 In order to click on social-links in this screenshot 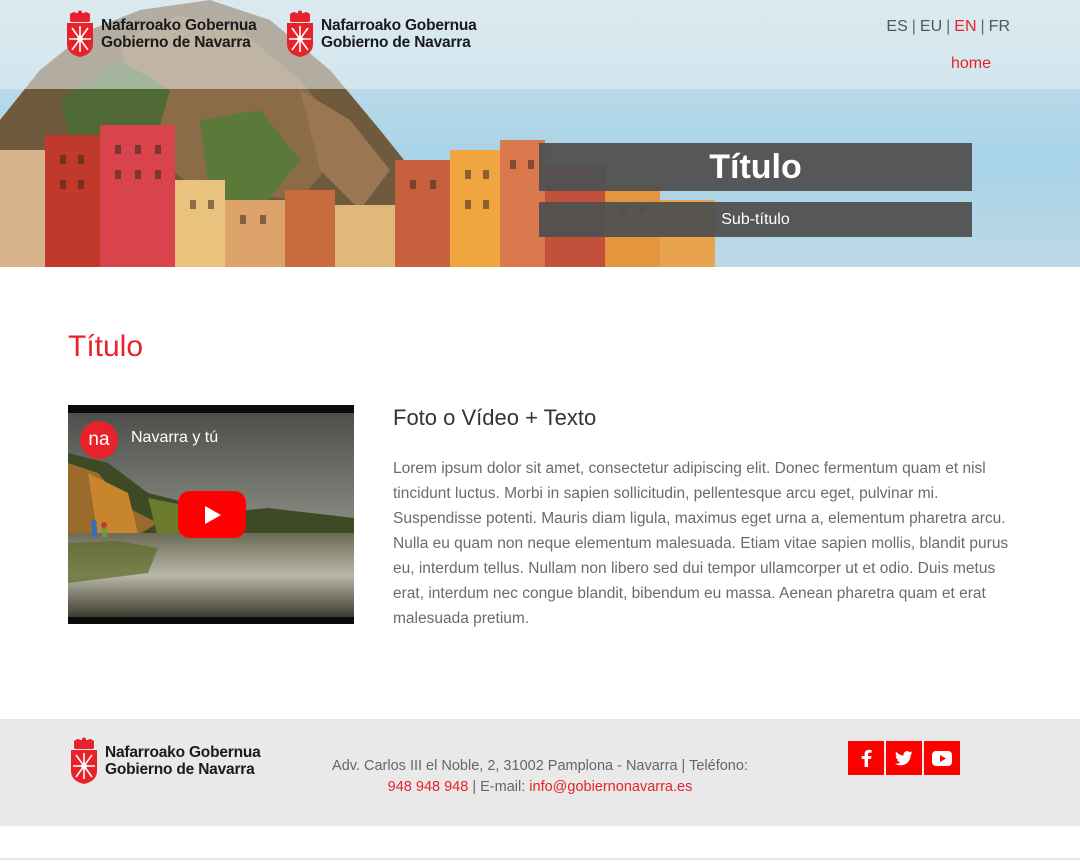, I will do `click(904, 758)`.